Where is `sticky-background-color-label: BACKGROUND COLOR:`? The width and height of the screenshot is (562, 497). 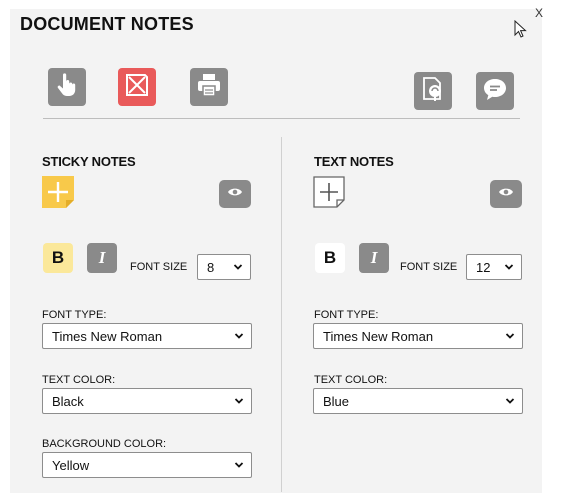
sticky-background-color-label: BACKGROUND COLOR: is located at coordinates (104, 444).